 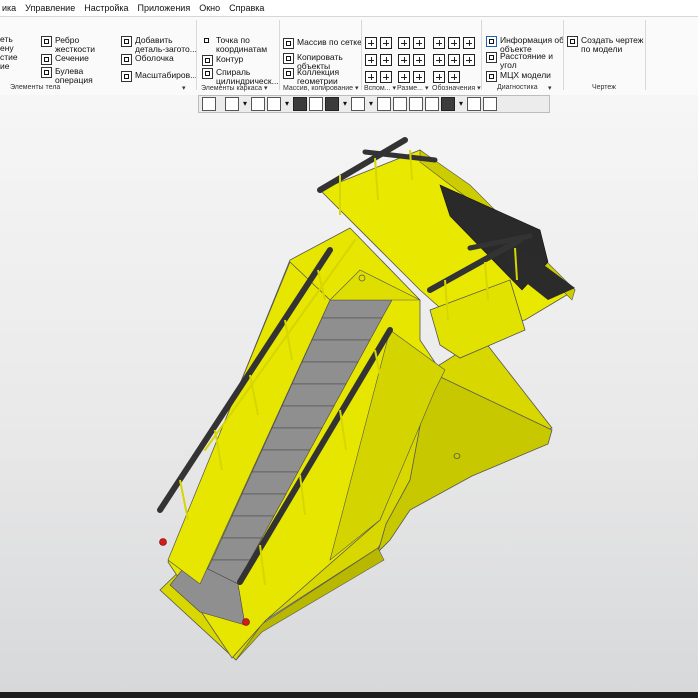 What do you see at coordinates (371, 43) in the screenshot?
I see `aux-axis-icon` at bounding box center [371, 43].